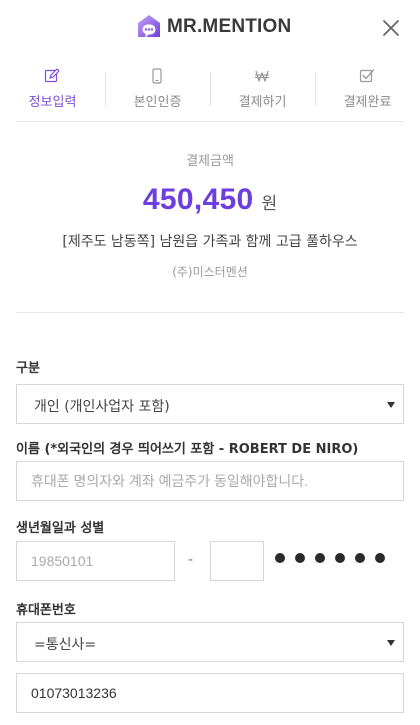 Image resolution: width=420 pixels, height=725 pixels. What do you see at coordinates (52, 75) in the screenshot?
I see `edit-icon` at bounding box center [52, 75].